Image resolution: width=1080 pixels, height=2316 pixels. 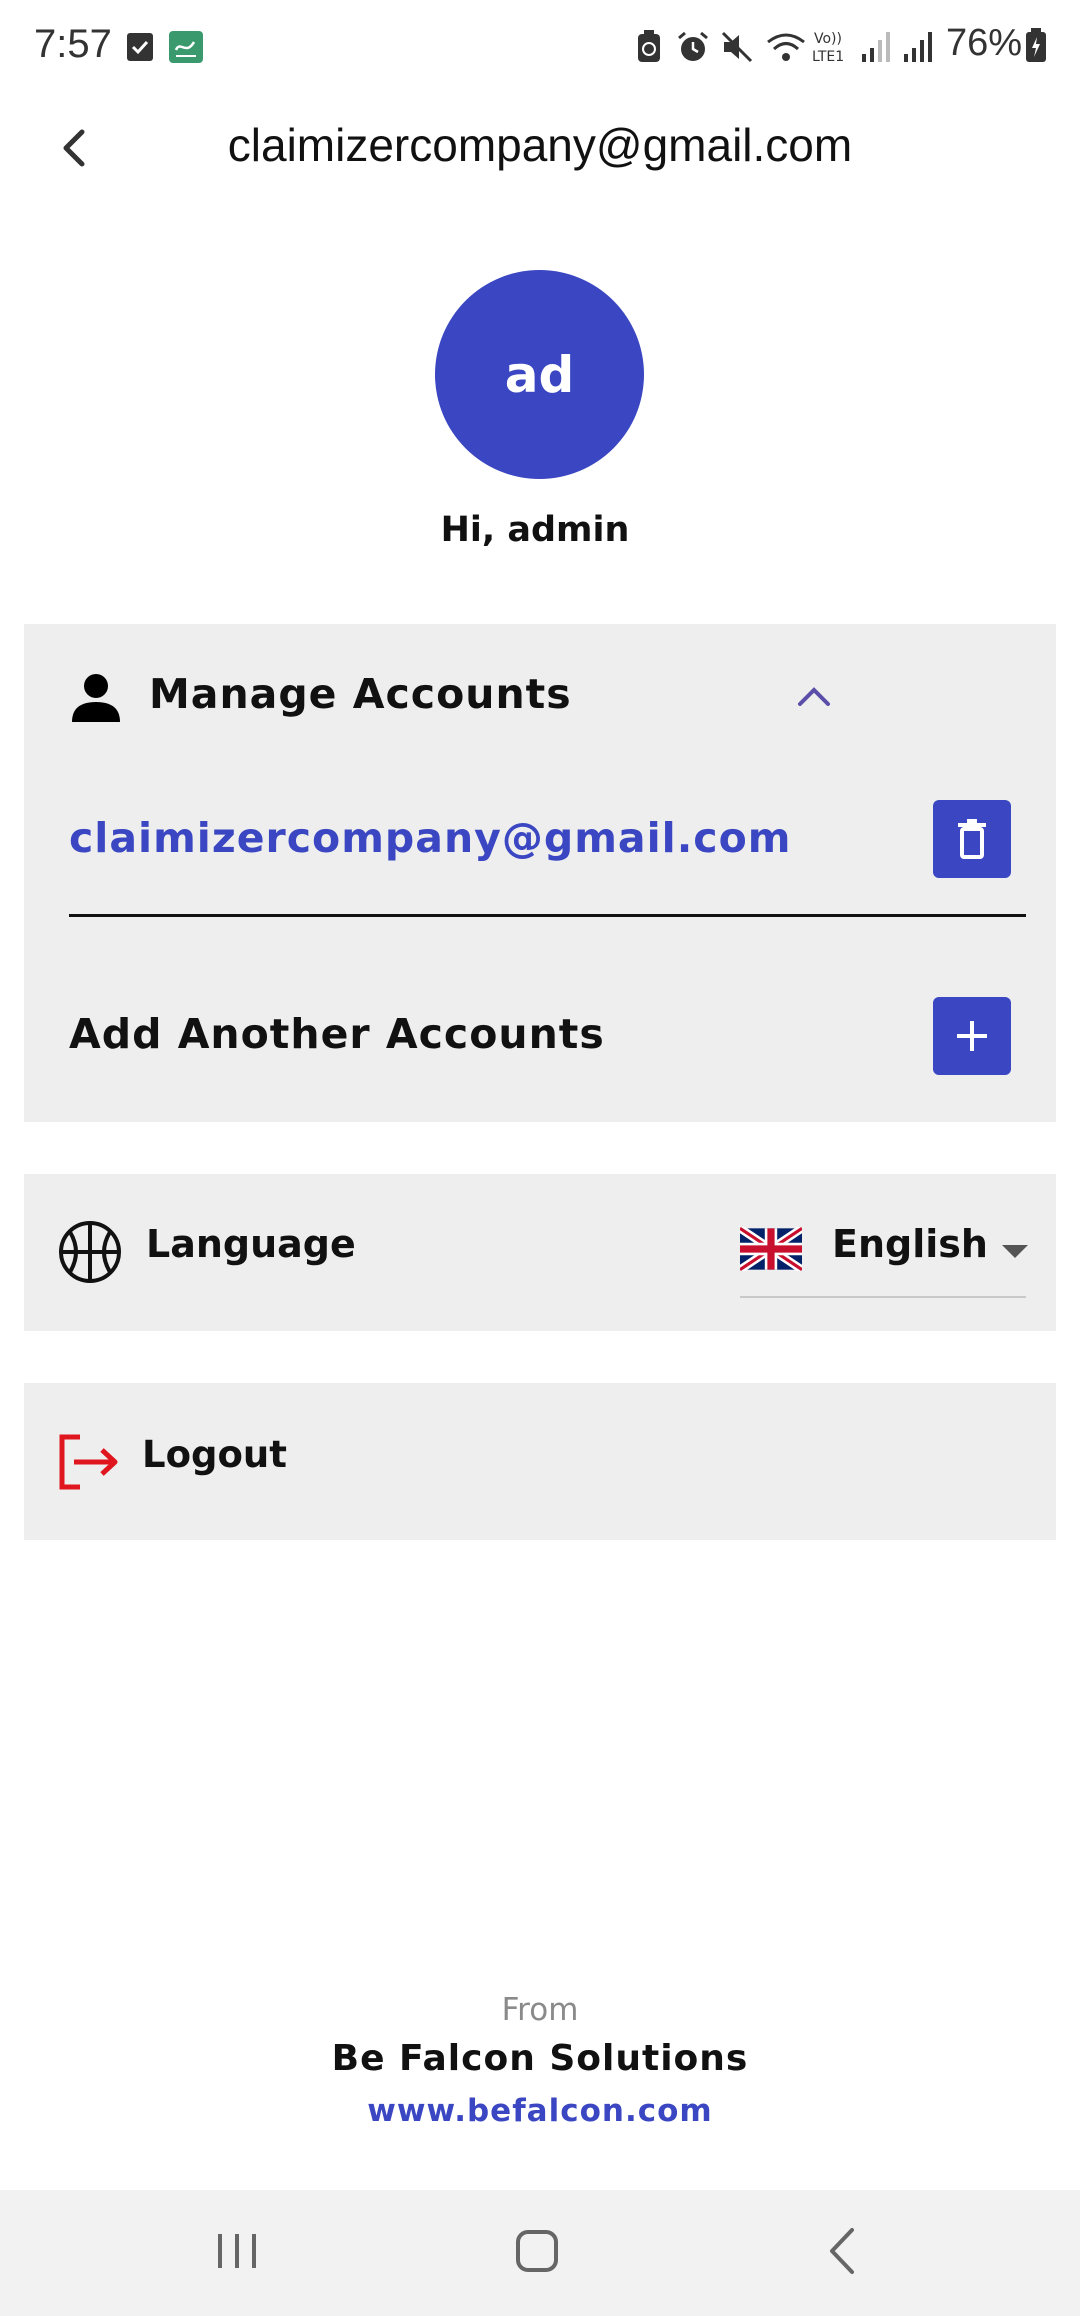 I want to click on home-icon, so click(x=537, y=2251).